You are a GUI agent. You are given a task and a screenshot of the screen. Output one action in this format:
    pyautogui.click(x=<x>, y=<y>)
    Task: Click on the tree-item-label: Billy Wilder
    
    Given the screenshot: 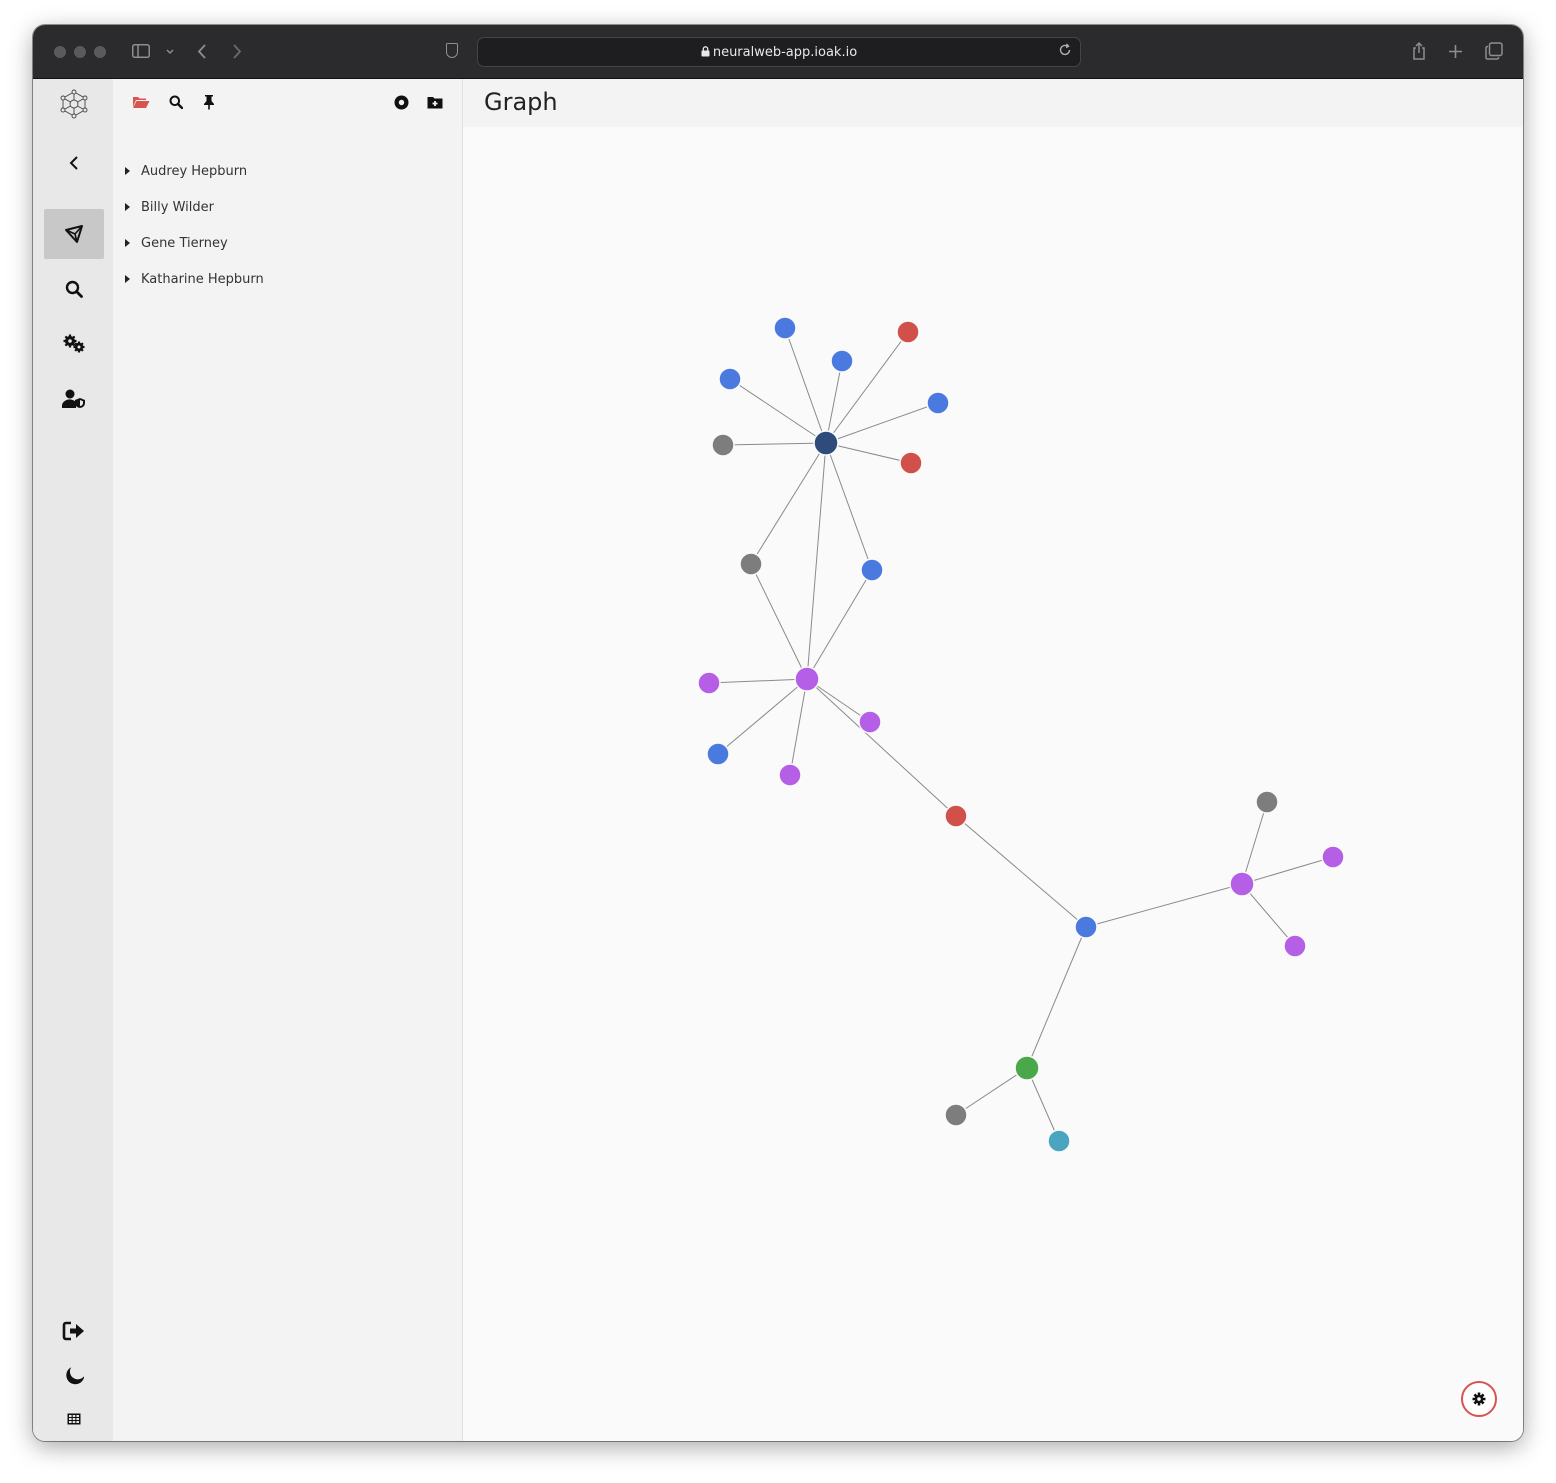 What is the action you would take?
    pyautogui.click(x=177, y=207)
    